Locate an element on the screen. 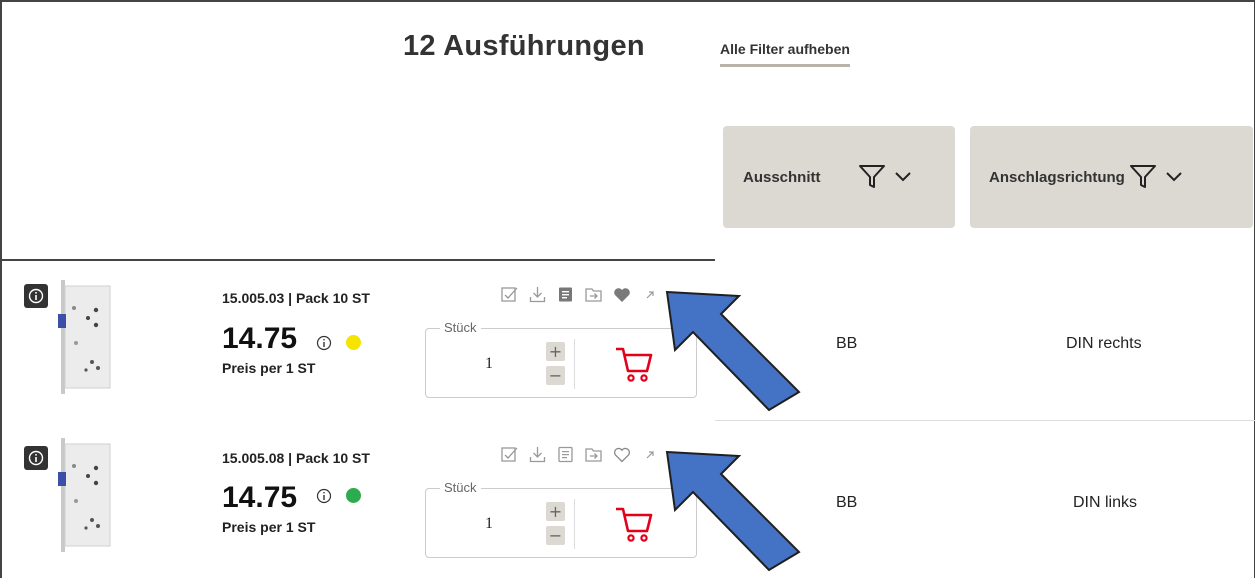 The height and width of the screenshot is (582, 1257). filter-label: Ausschnitt is located at coordinates (782, 177).